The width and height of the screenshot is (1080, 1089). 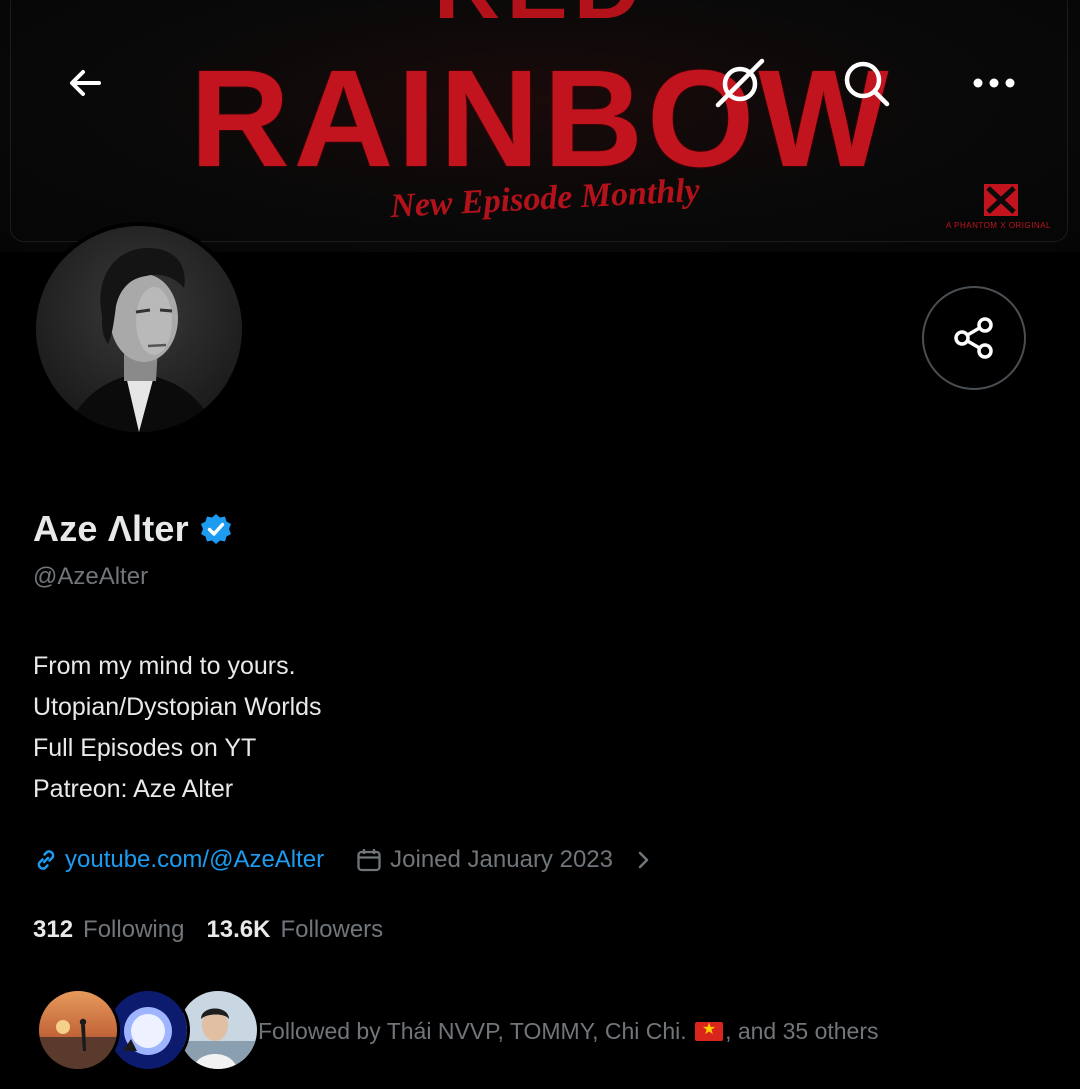 I want to click on arrow-left-icon, so click(x=85, y=83).